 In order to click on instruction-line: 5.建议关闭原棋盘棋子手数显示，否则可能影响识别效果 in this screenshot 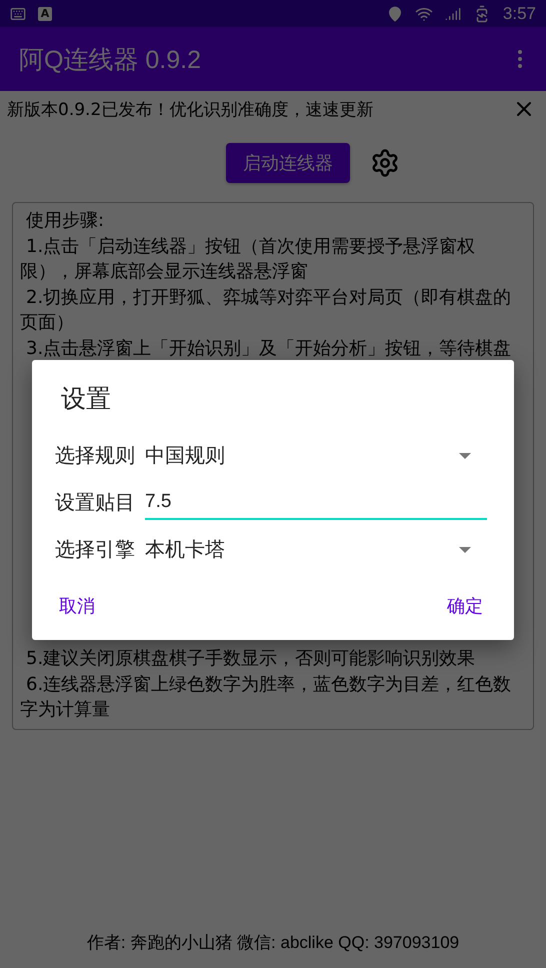, I will do `click(250, 659)`.